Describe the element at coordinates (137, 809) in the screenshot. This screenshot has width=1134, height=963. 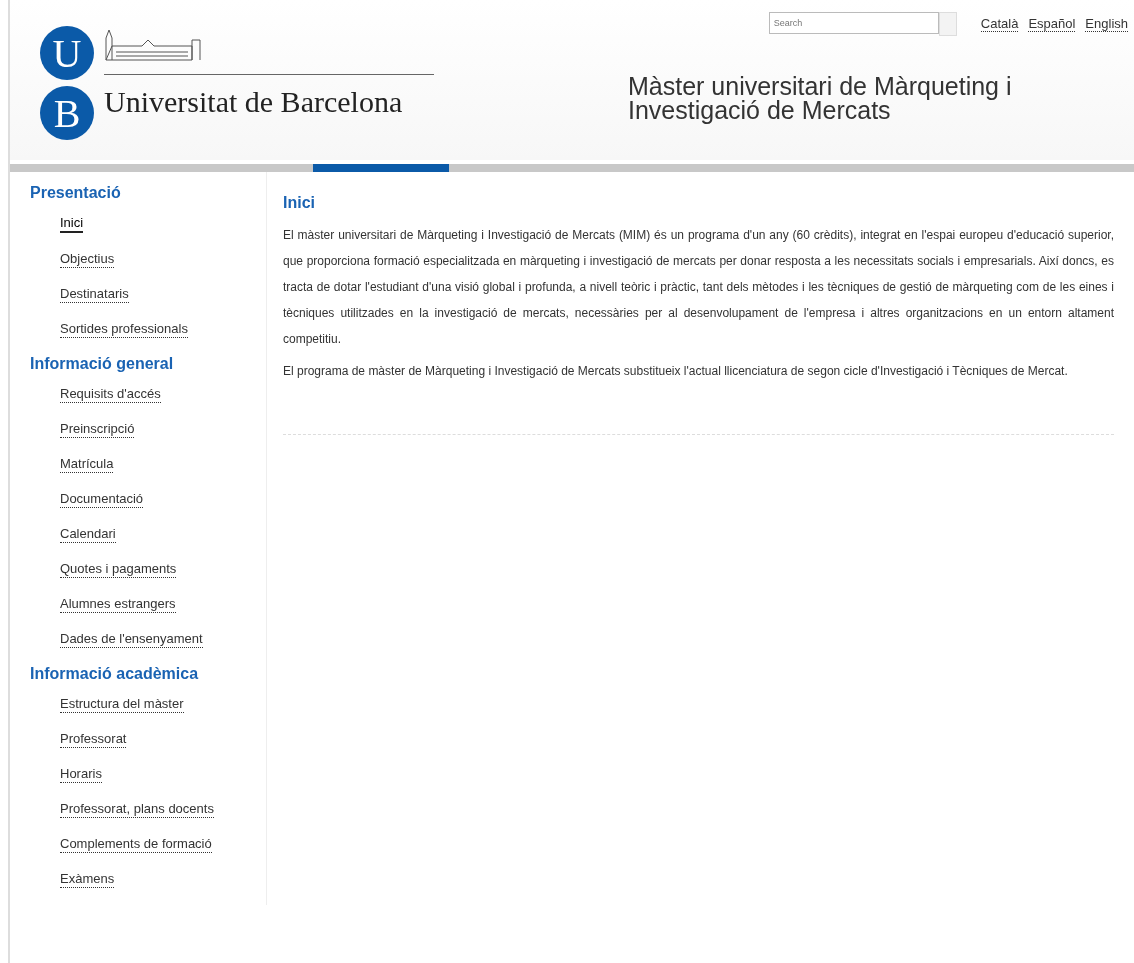
I see `sidebar-link: Professorat, plans docents` at that location.